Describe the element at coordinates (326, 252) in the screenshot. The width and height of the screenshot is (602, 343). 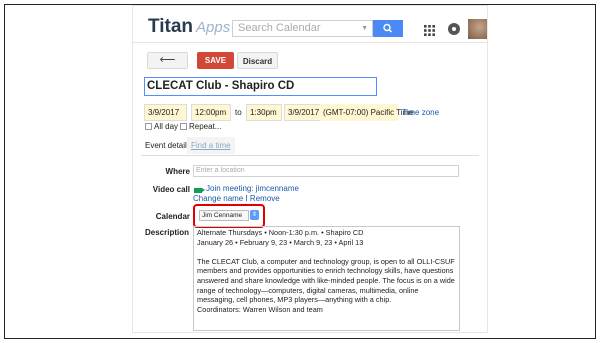
I see `description-line` at that location.